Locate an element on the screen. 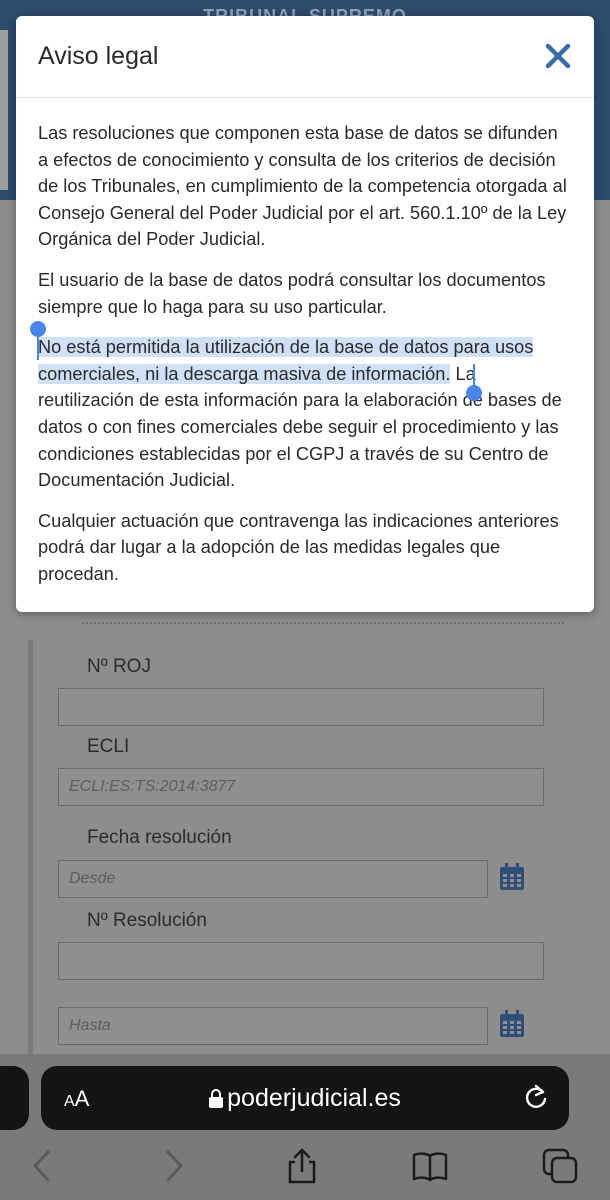 This screenshot has height=1200, width=610. forward-icon is located at coordinates (174, 1166).